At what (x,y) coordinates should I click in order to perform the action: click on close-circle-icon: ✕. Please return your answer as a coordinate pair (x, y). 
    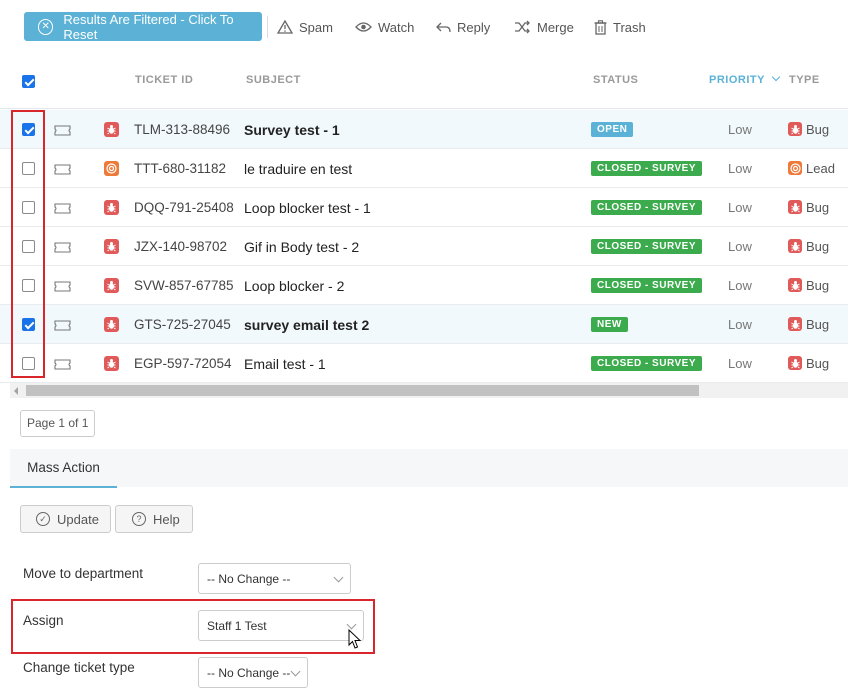
    Looking at the image, I should click on (46, 26).